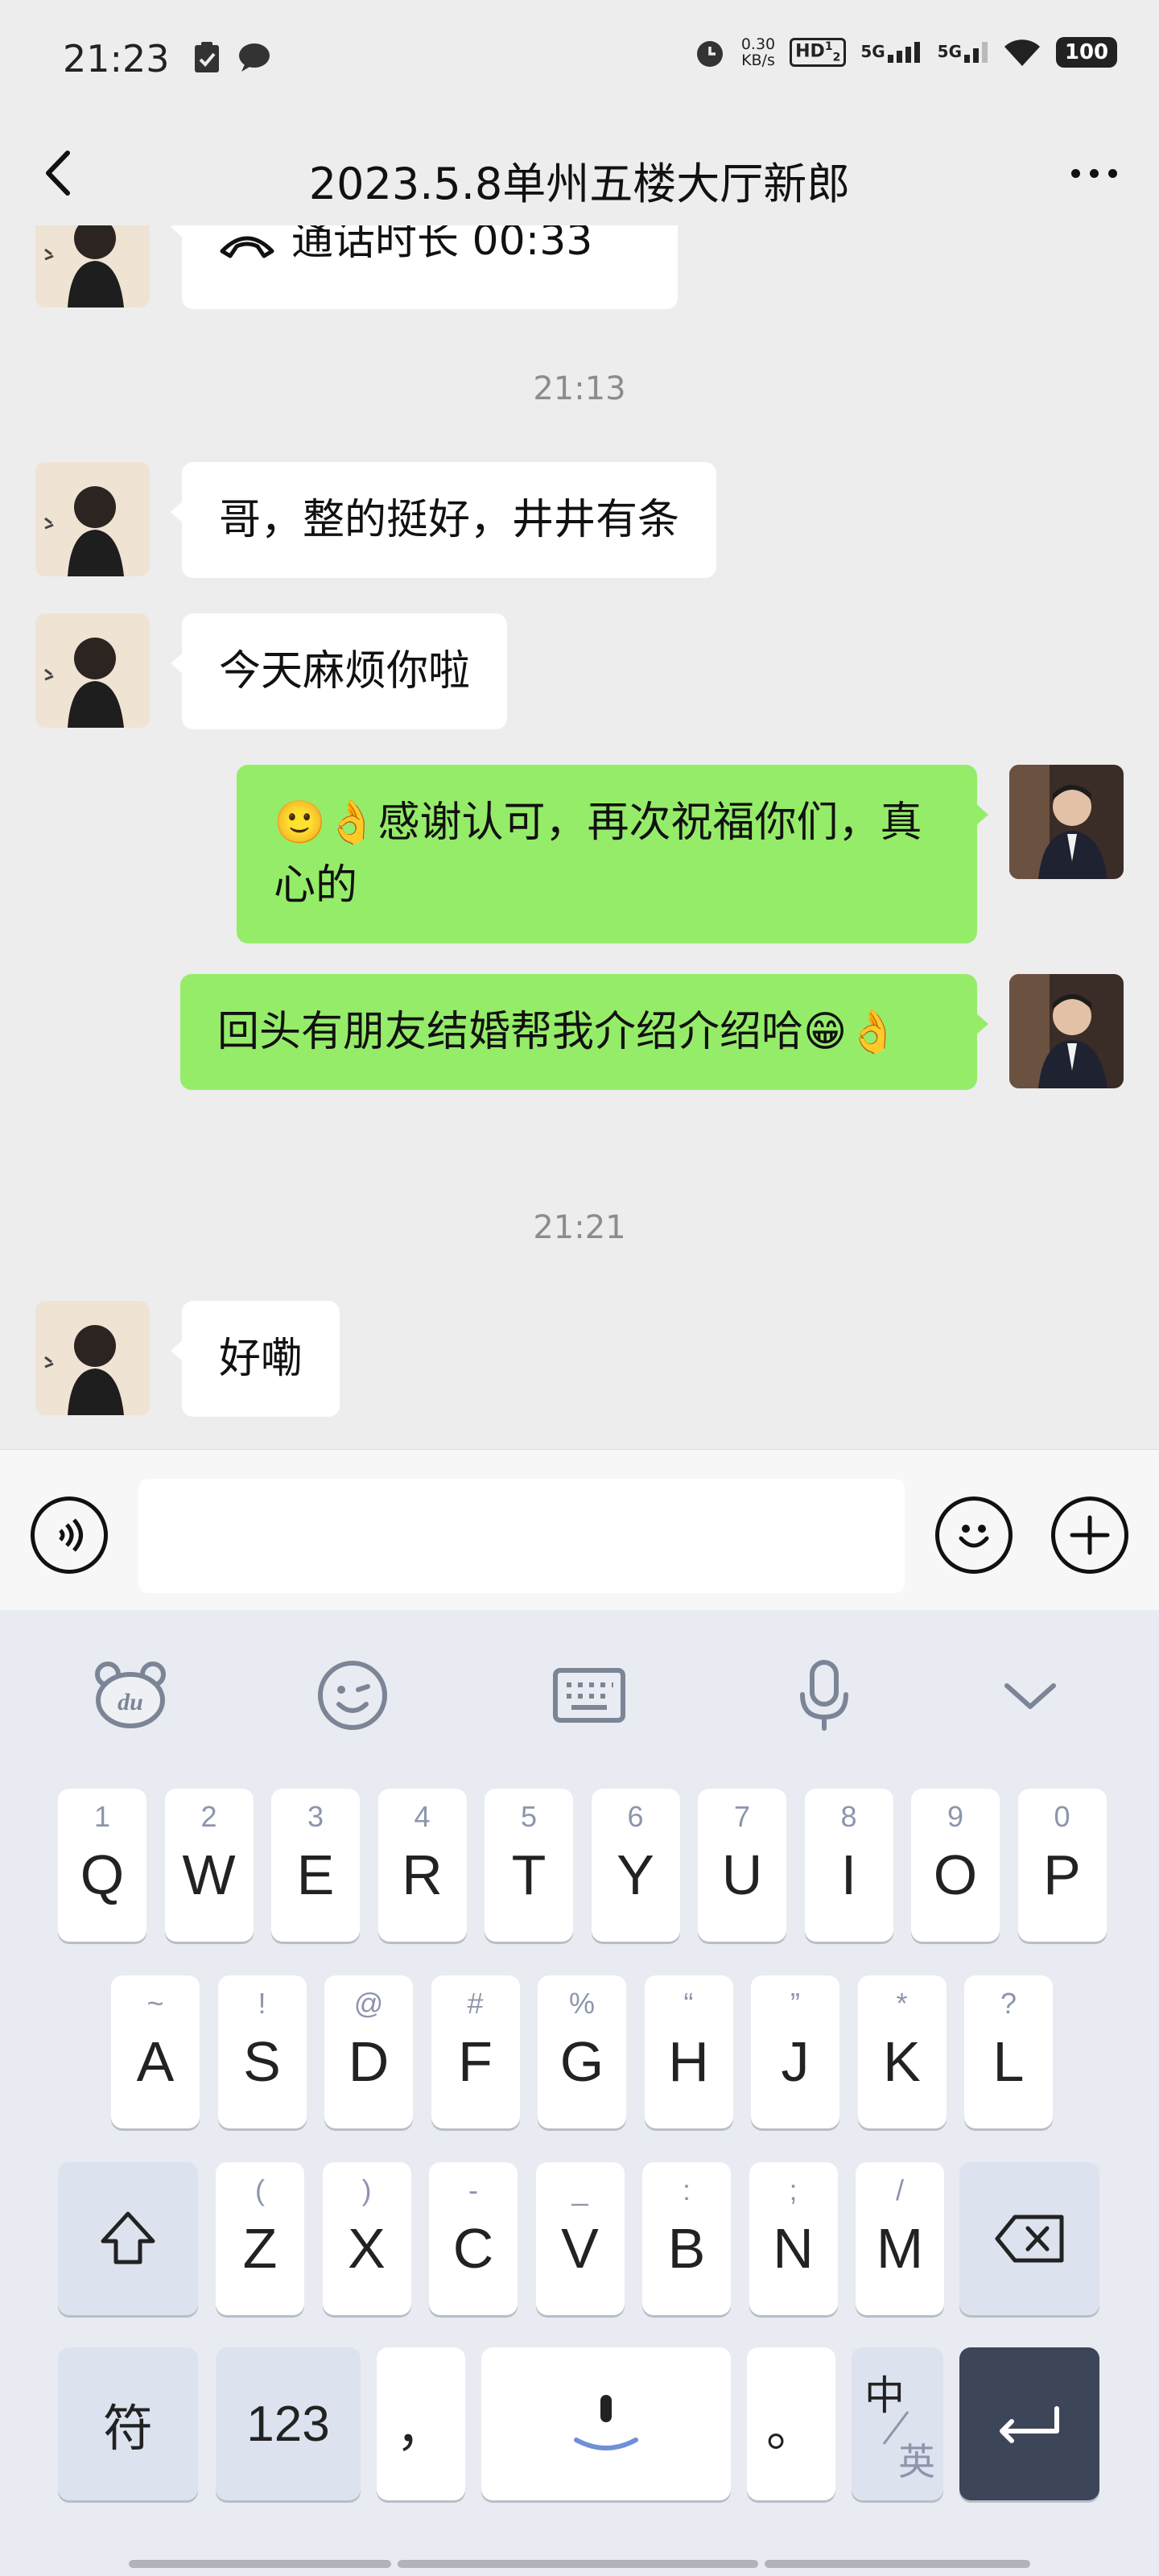 The height and width of the screenshot is (2576, 1159). Describe the element at coordinates (529, 1874) in the screenshot. I see `key-primary-label: T` at that location.